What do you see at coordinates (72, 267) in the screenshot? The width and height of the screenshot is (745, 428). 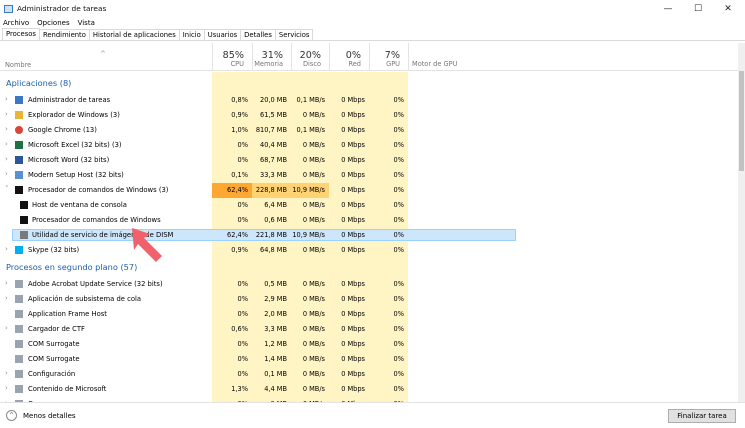 I see `group-background-header: Procesos en segundo plano (57)` at bounding box center [72, 267].